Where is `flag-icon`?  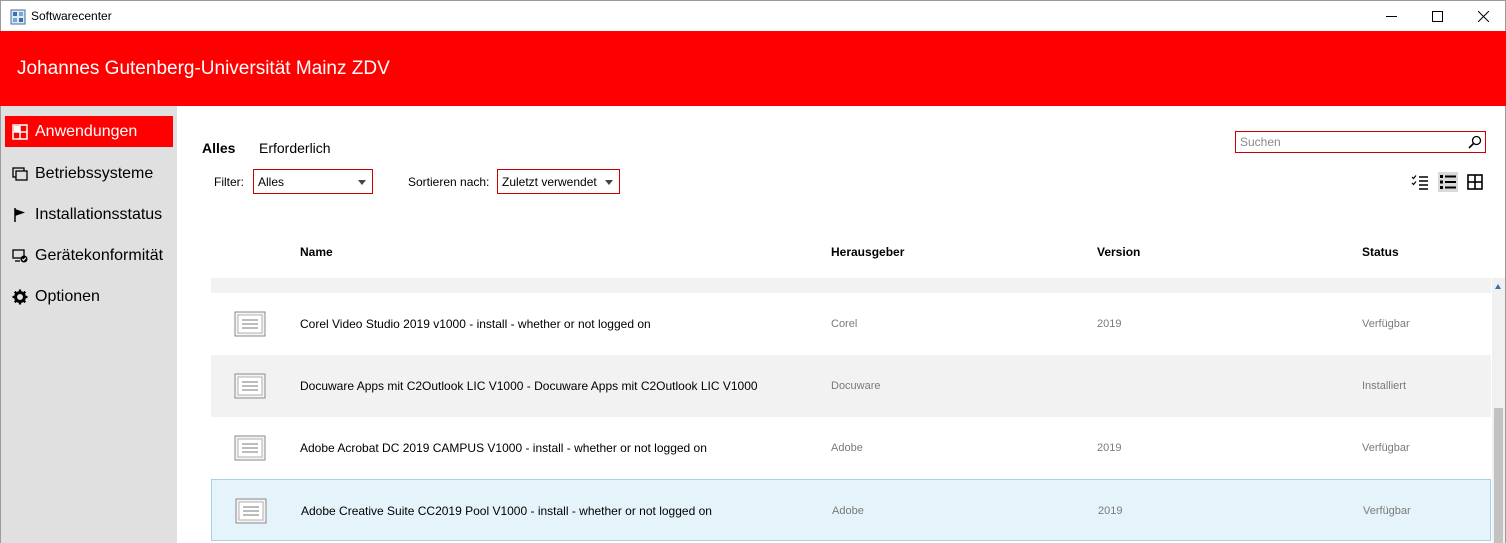 flag-icon is located at coordinates (20, 215).